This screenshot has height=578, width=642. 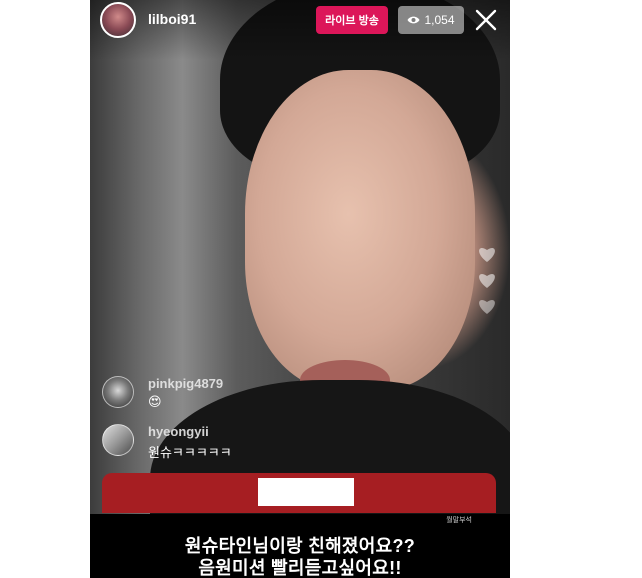 I want to click on live-badge: 라이브 방송, so click(x=352, y=20).